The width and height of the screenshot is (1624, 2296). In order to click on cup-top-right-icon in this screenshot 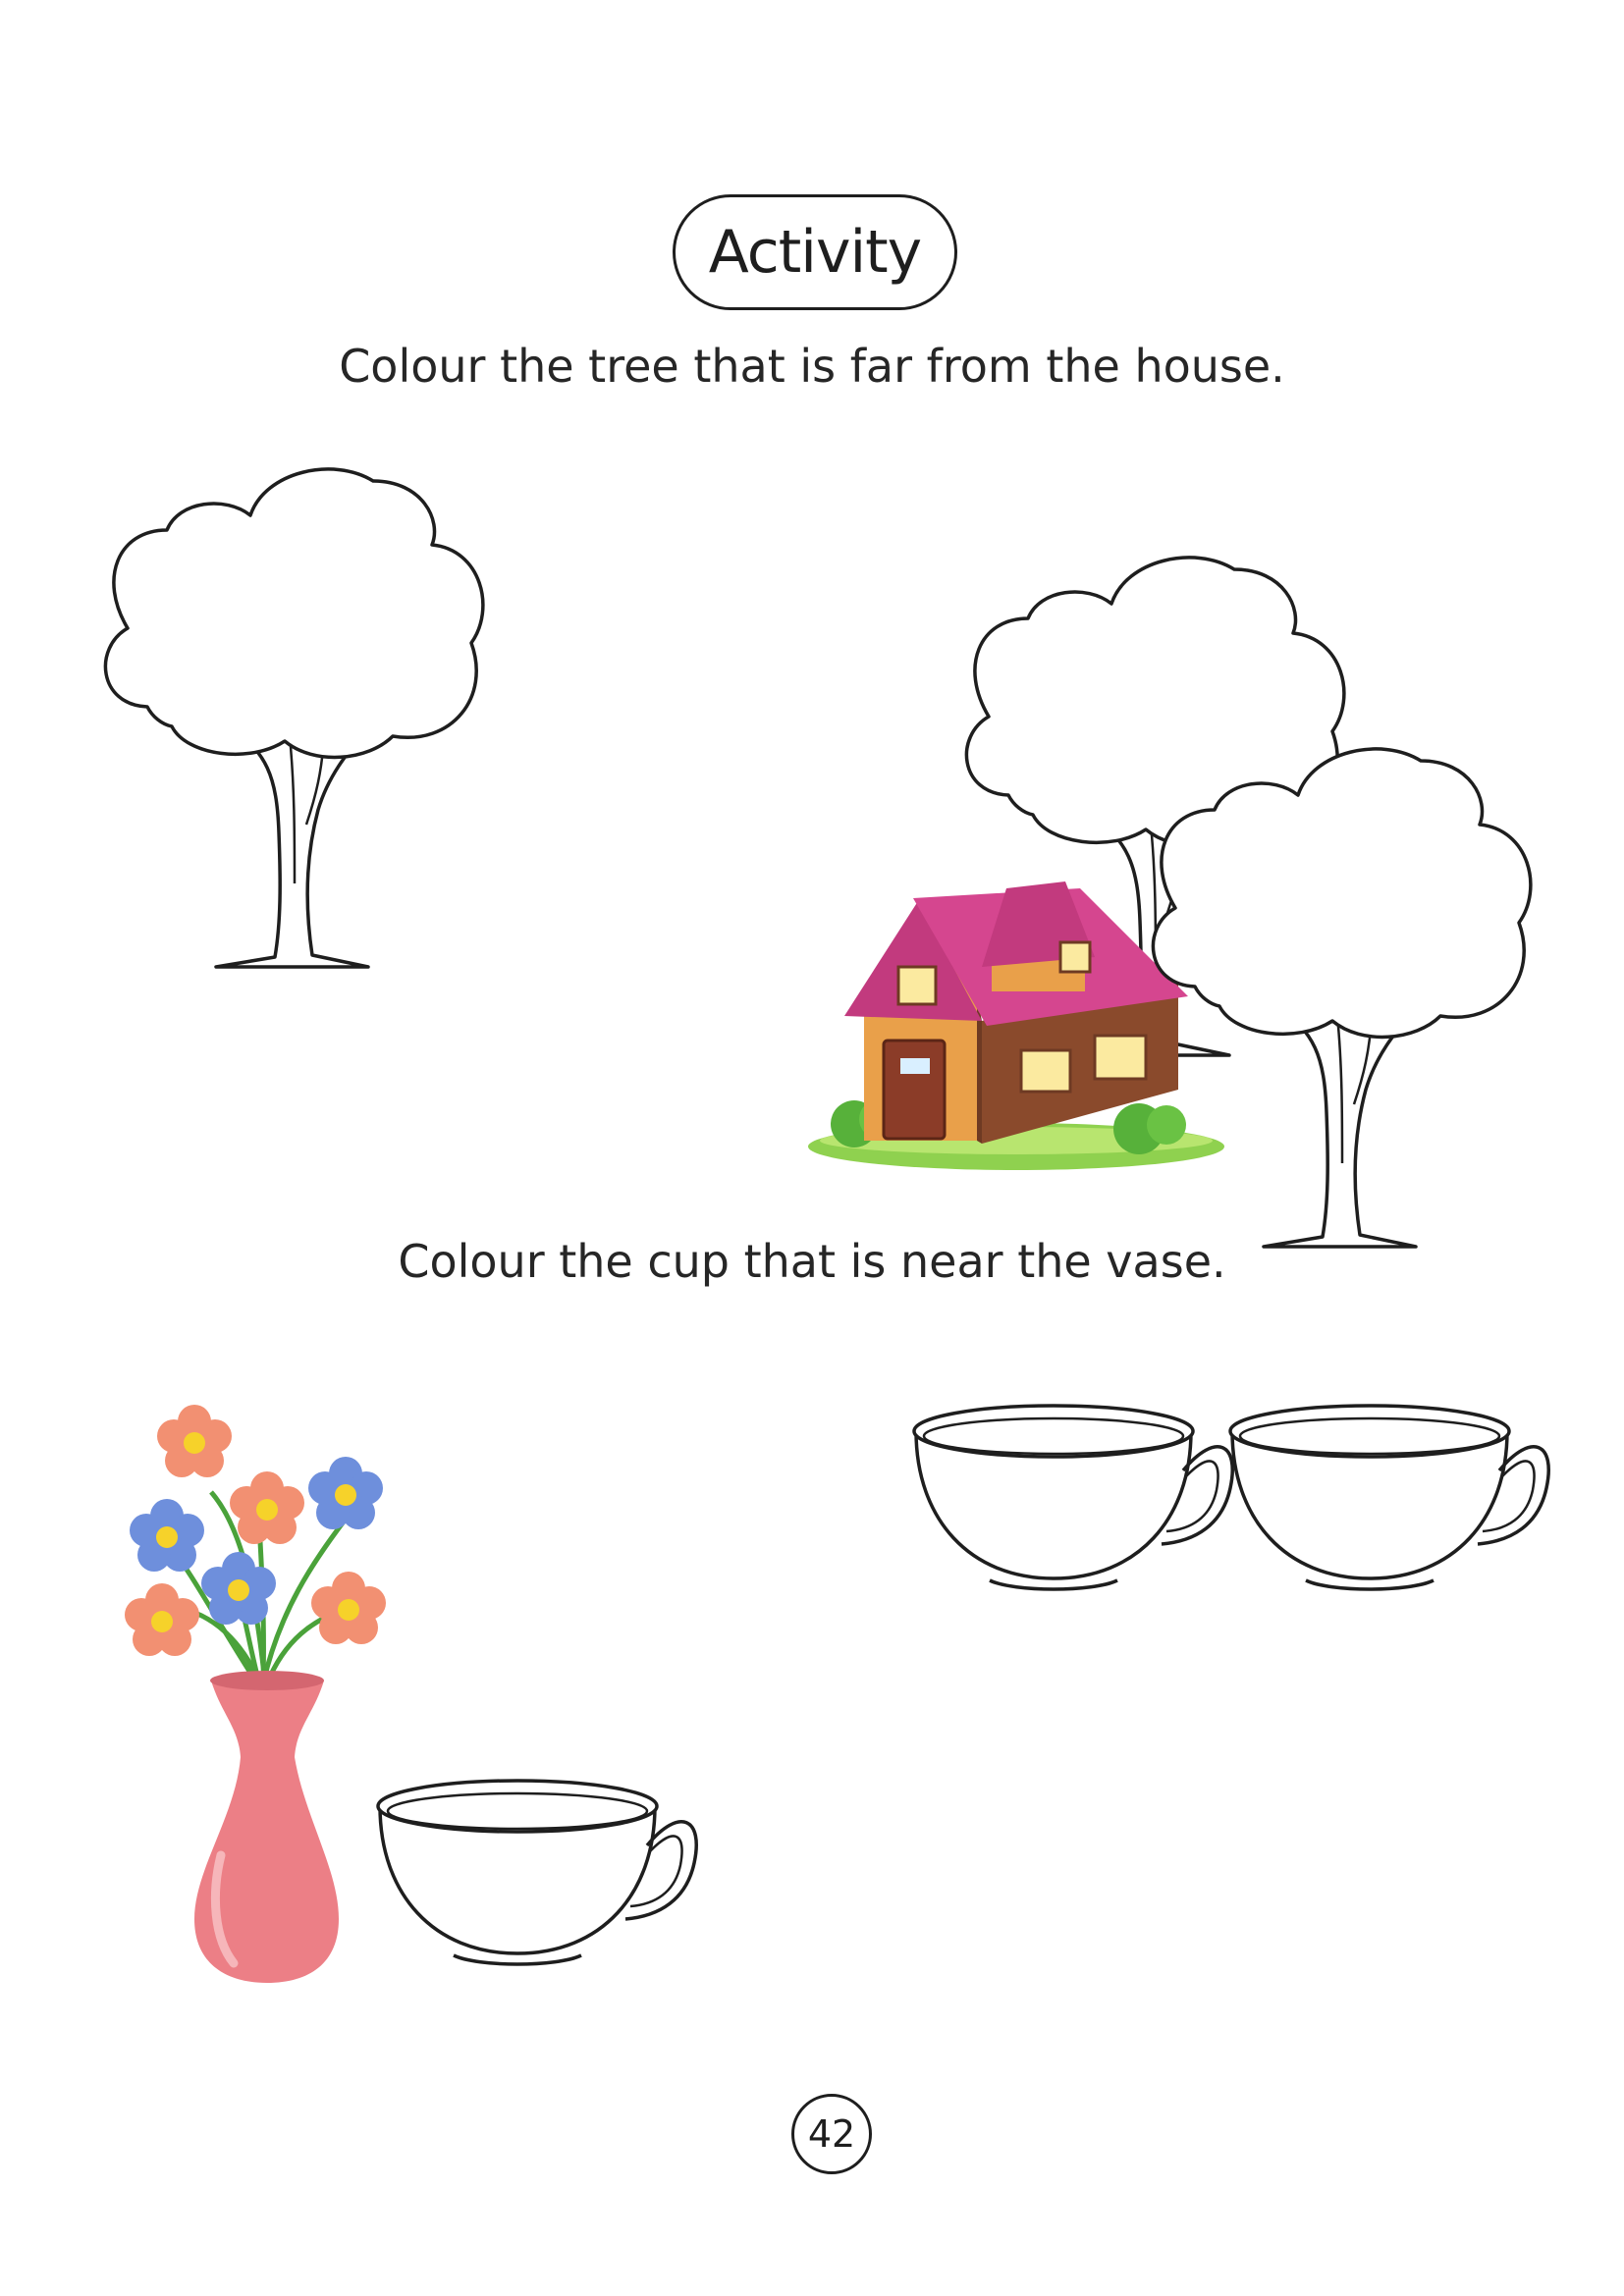, I will do `click(1389, 1497)`.